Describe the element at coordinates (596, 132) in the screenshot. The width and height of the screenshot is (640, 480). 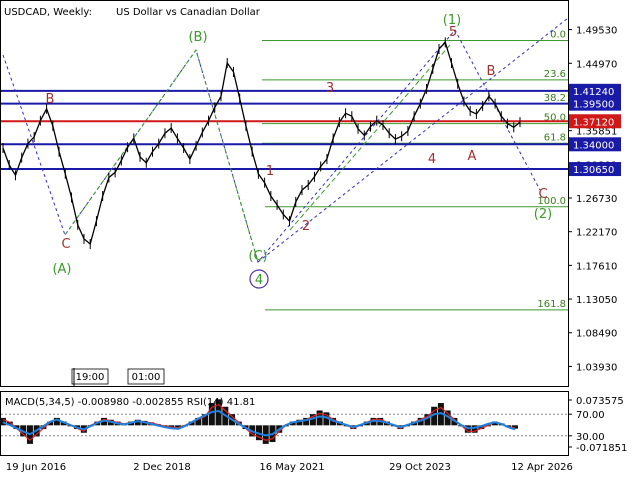
I see `price-tick-label: 1.35851` at that location.